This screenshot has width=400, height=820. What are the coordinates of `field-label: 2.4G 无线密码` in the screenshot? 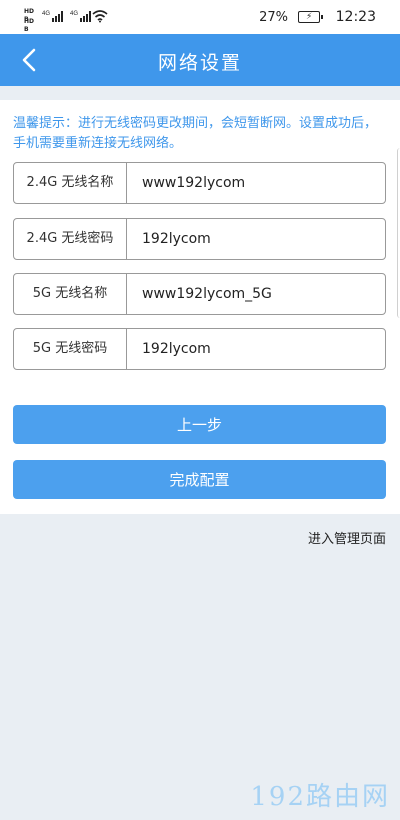 It's located at (70, 239).